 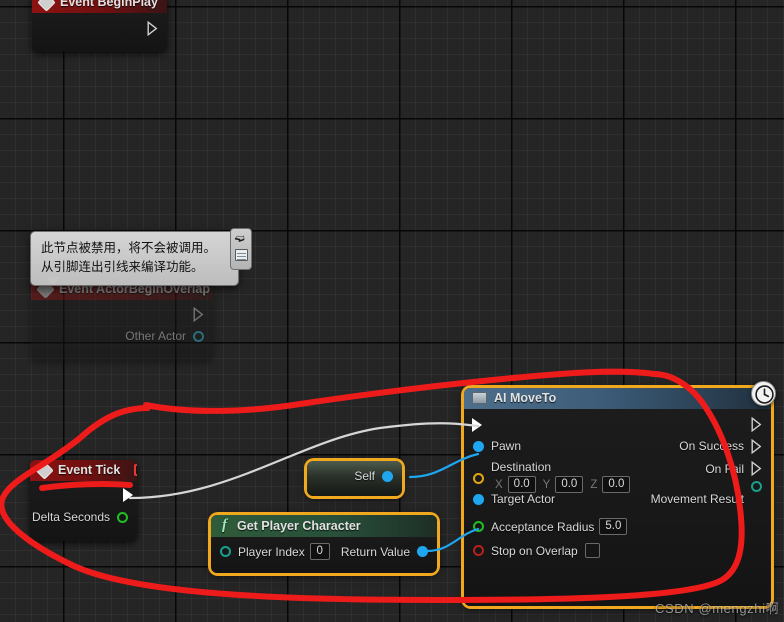 I want to click on node-title: Event Tick, so click(x=89, y=470).